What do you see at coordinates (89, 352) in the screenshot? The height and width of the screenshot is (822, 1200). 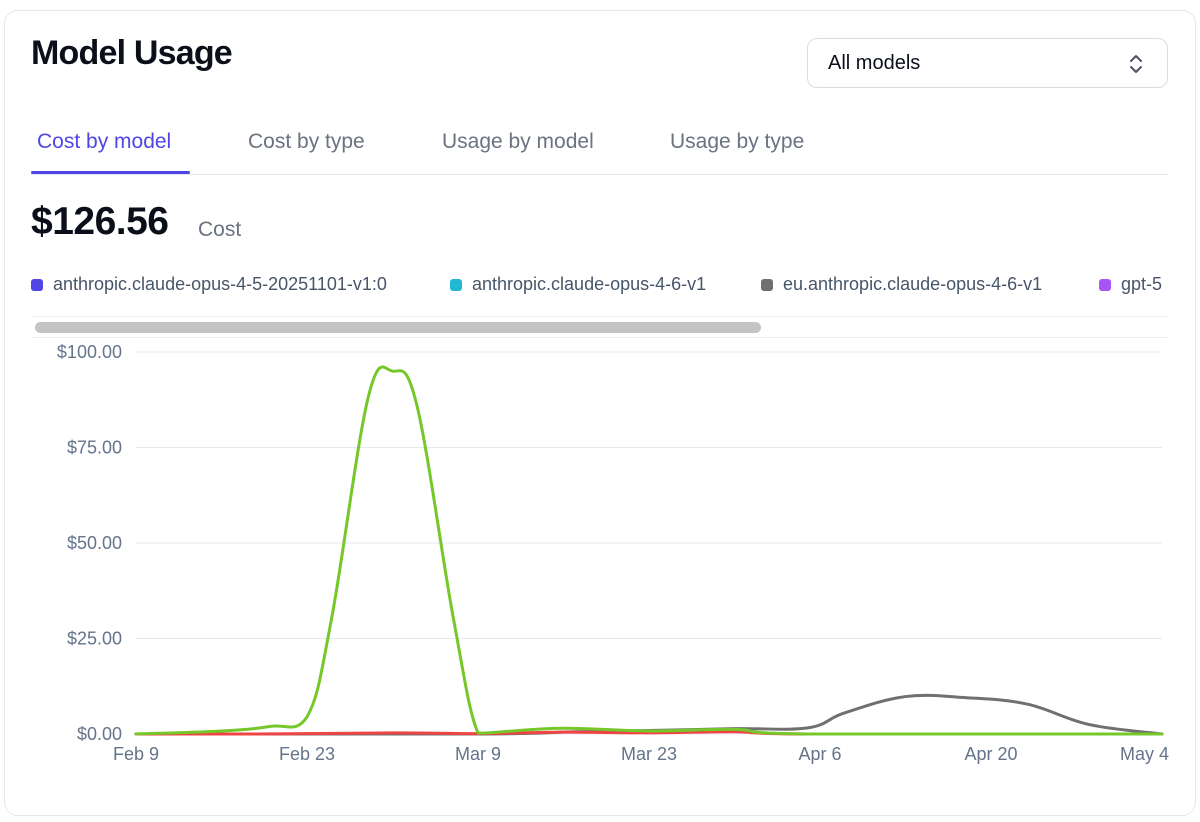 I see `y-tick-label: $100.00` at bounding box center [89, 352].